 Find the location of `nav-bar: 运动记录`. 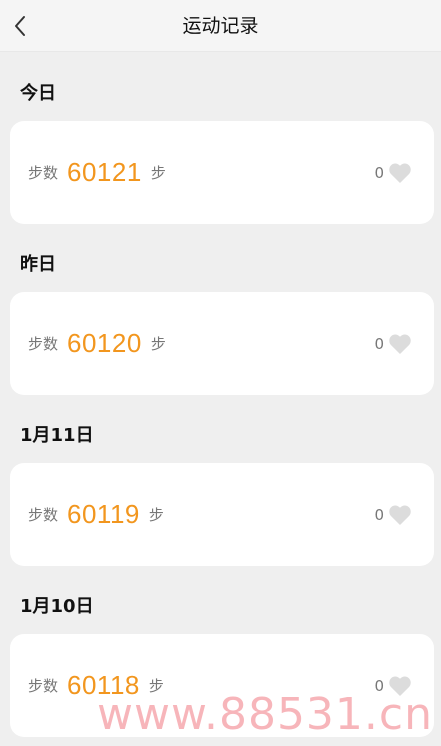

nav-bar: 运动记录 is located at coordinates (220, 26).